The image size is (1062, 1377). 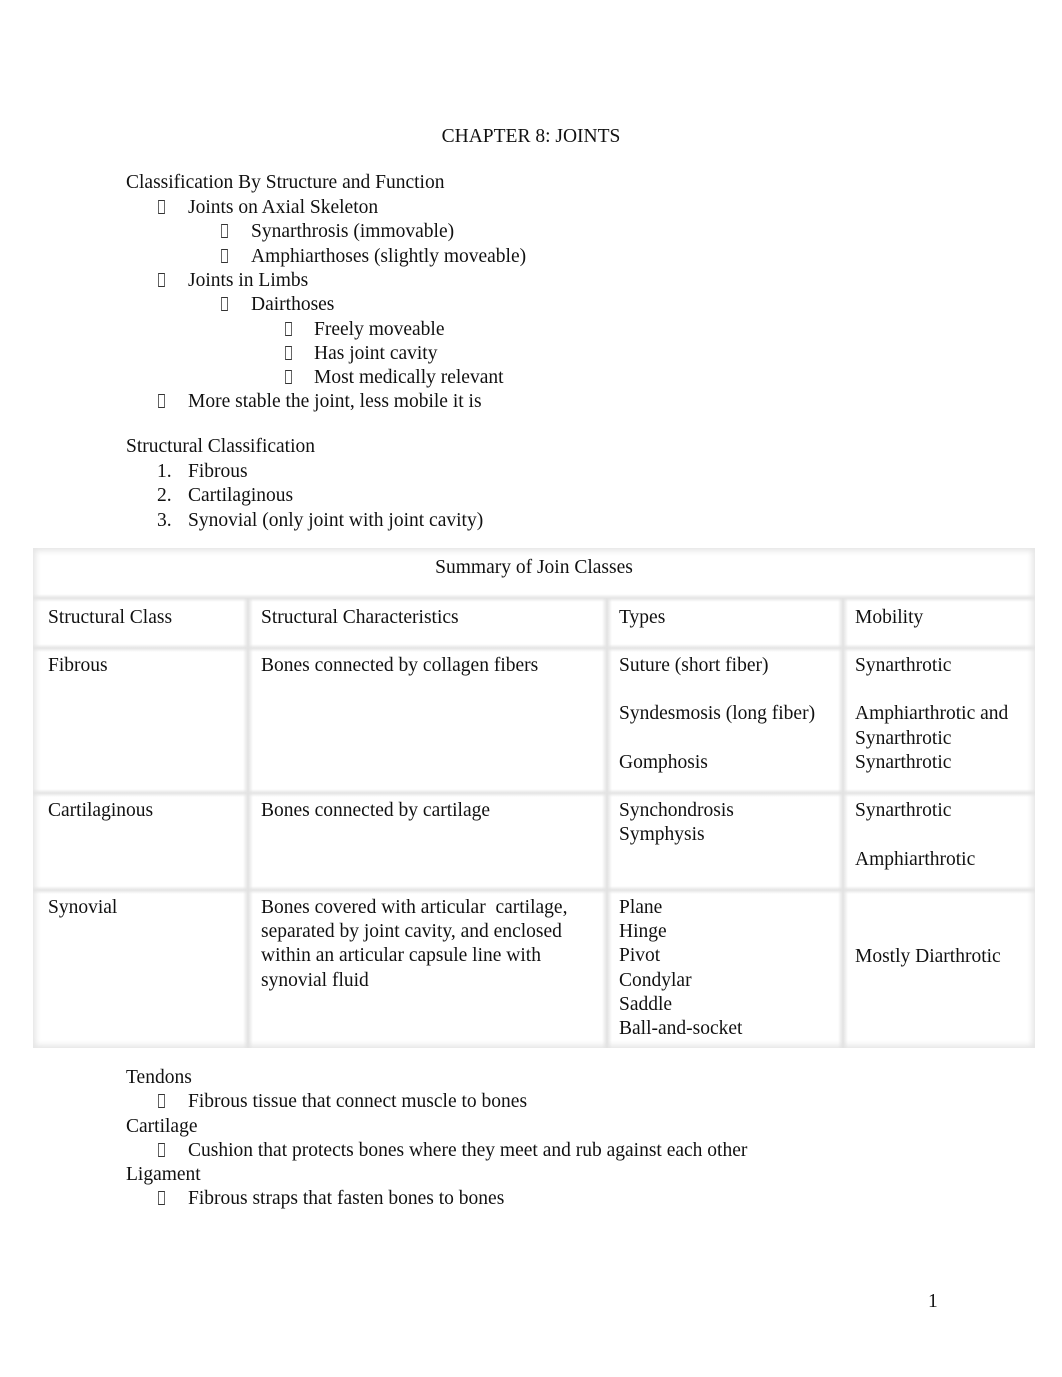 I want to click on column-header: Types, so click(x=642, y=617).